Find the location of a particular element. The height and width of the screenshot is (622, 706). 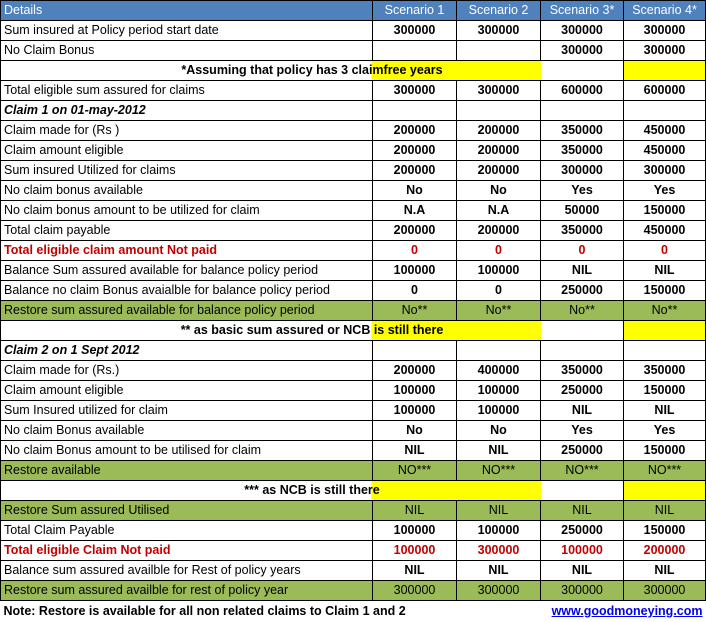

row-value-scenario-3: NIL is located at coordinates (582, 270).